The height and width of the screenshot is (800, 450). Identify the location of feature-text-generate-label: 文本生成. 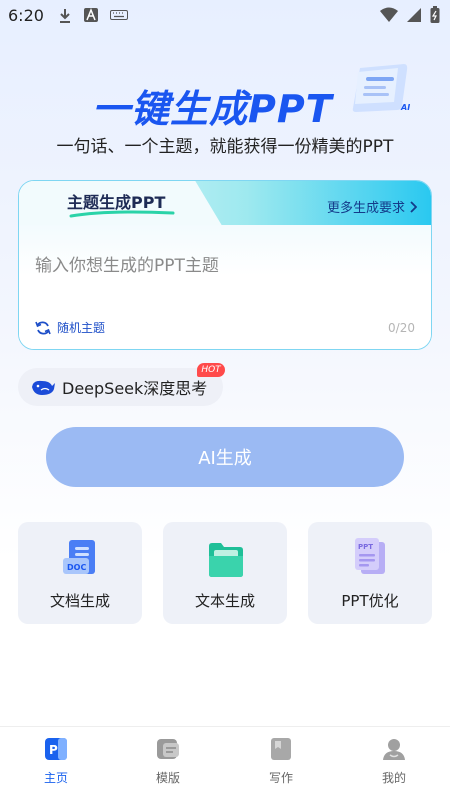
(224, 601).